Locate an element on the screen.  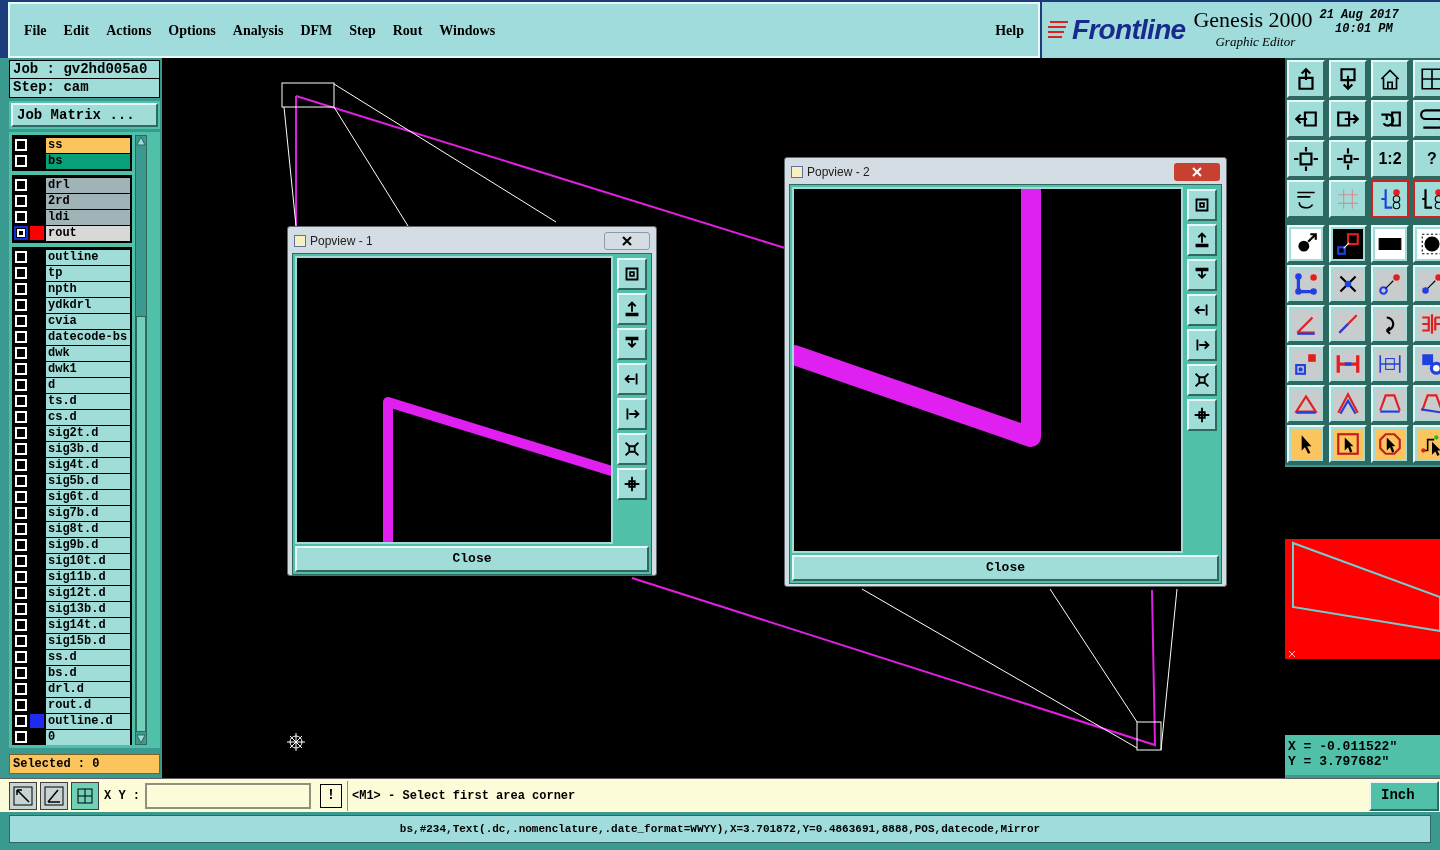
scrollbar is located at coordinates (141, 440).